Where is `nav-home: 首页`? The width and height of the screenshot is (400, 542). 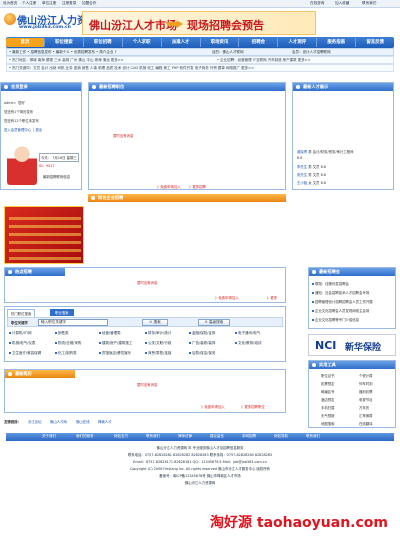
nav-home: 首页 is located at coordinates (25, 42).